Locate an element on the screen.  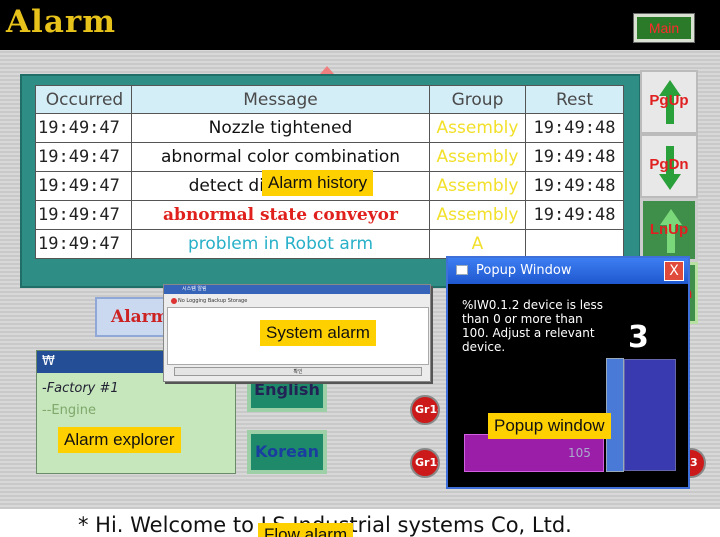
cell-message: abnormal color combination is located at coordinates (280, 157).